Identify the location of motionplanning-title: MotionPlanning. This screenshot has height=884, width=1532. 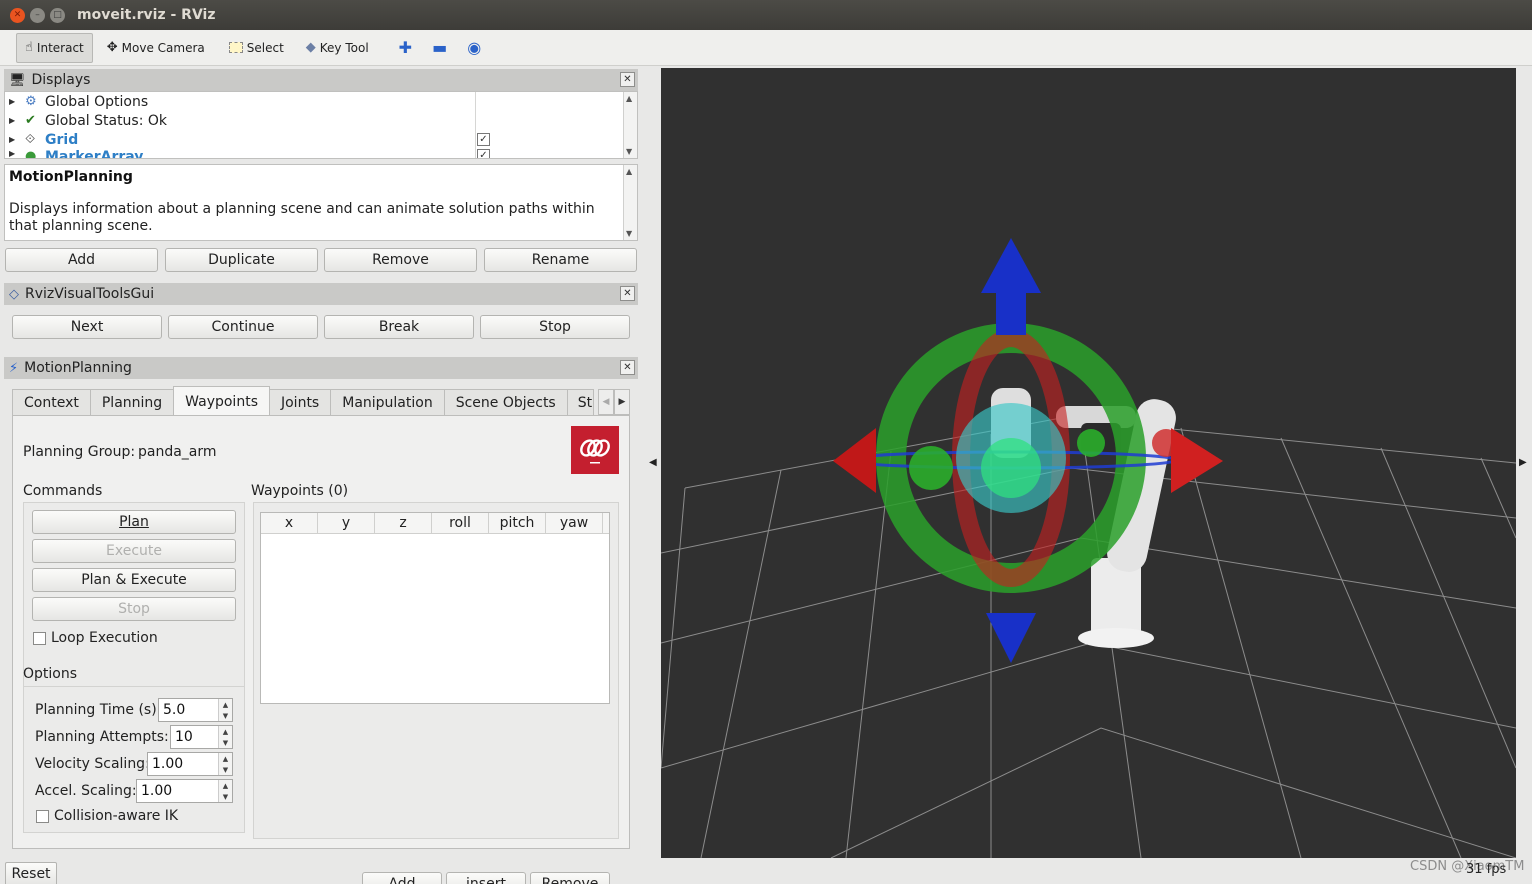
(78, 368).